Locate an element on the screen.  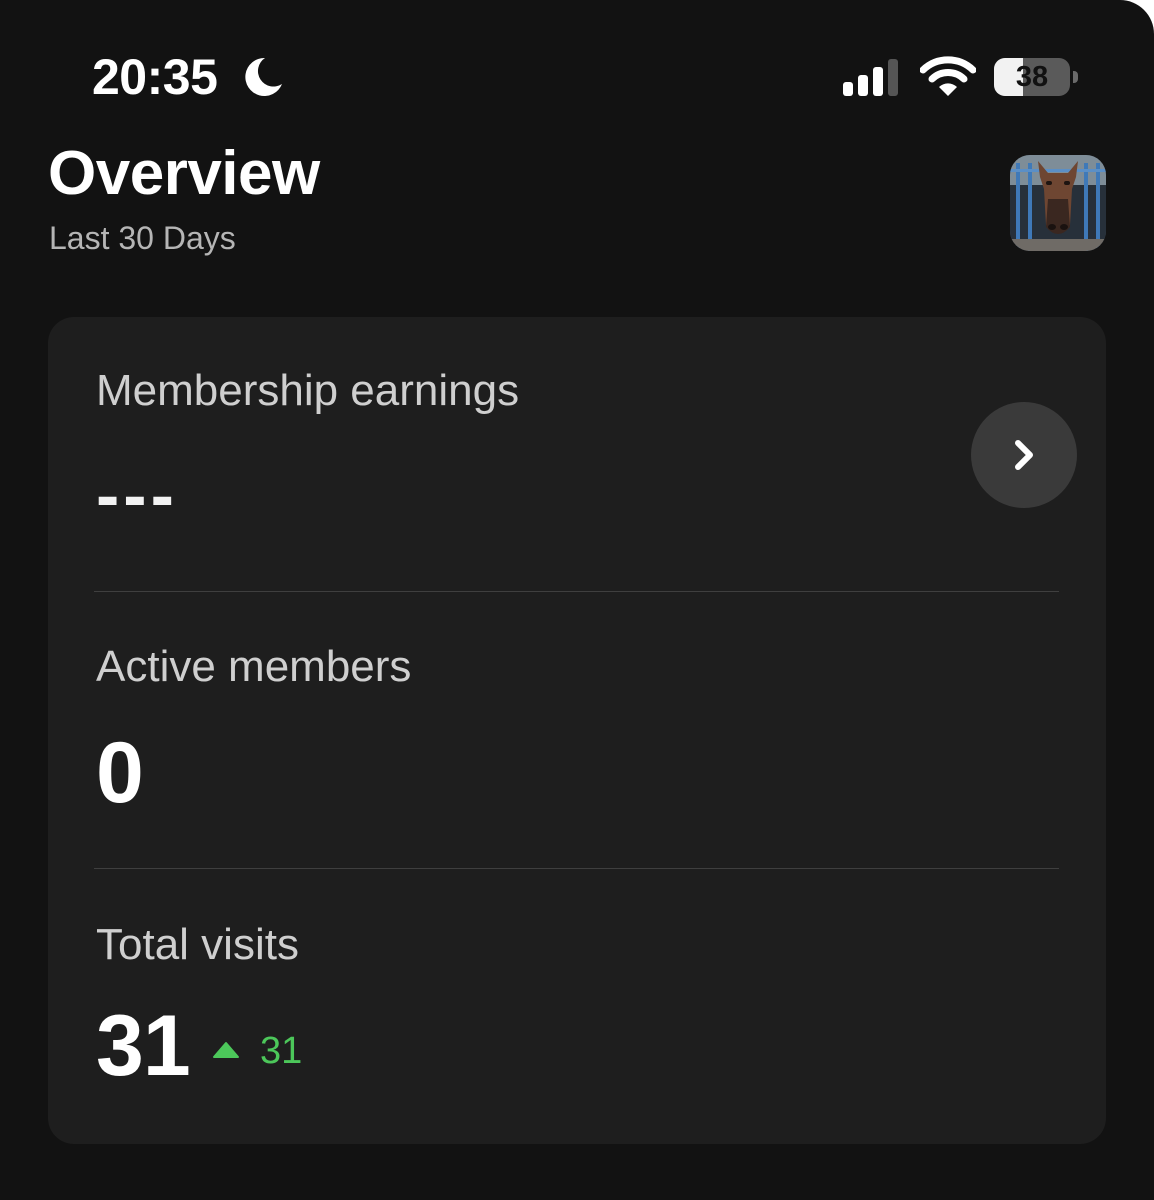
battery-level: 38 is located at coordinates (1032, 77).